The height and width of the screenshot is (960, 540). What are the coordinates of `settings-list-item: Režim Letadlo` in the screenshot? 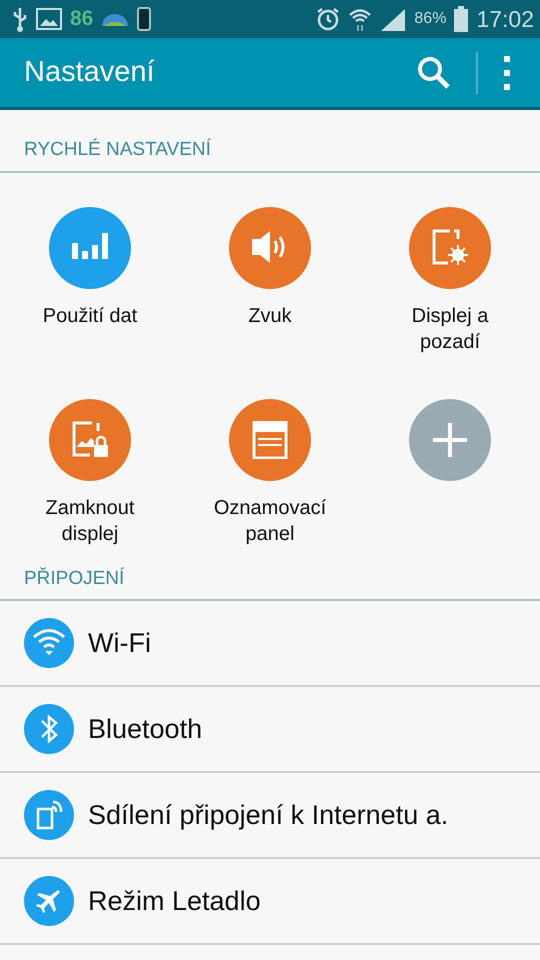 It's located at (270, 902).